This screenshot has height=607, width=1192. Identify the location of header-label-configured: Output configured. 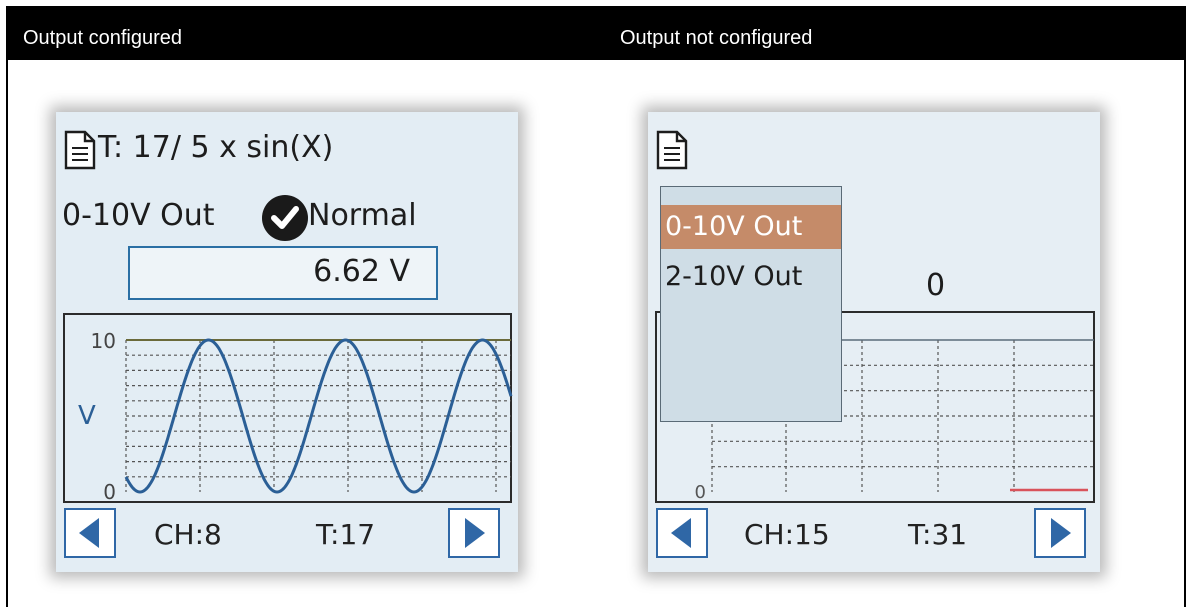
(102, 38).